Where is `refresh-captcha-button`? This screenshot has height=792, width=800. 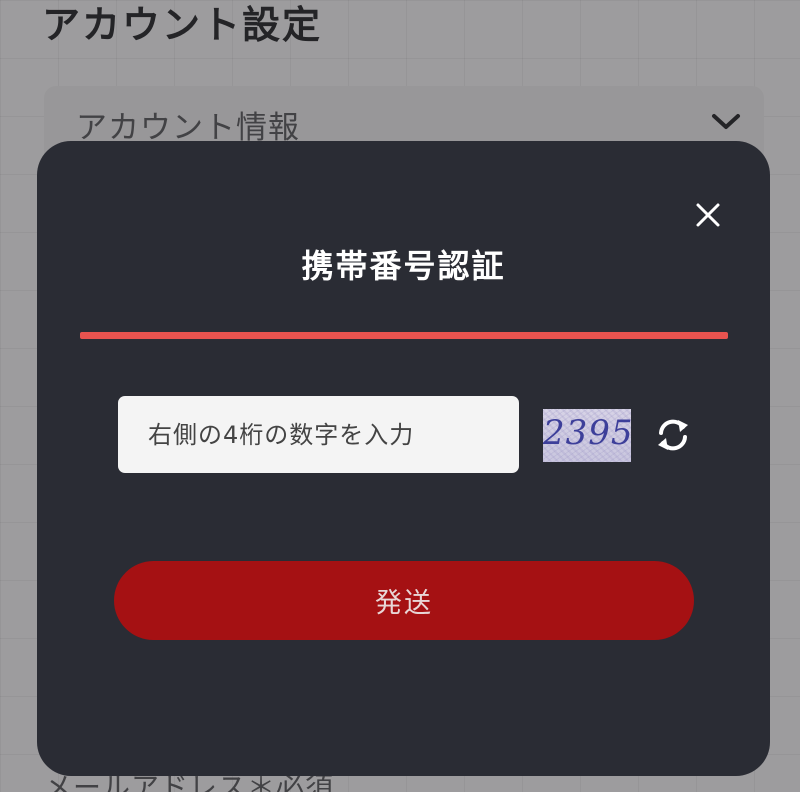 refresh-captcha-button is located at coordinates (673, 435).